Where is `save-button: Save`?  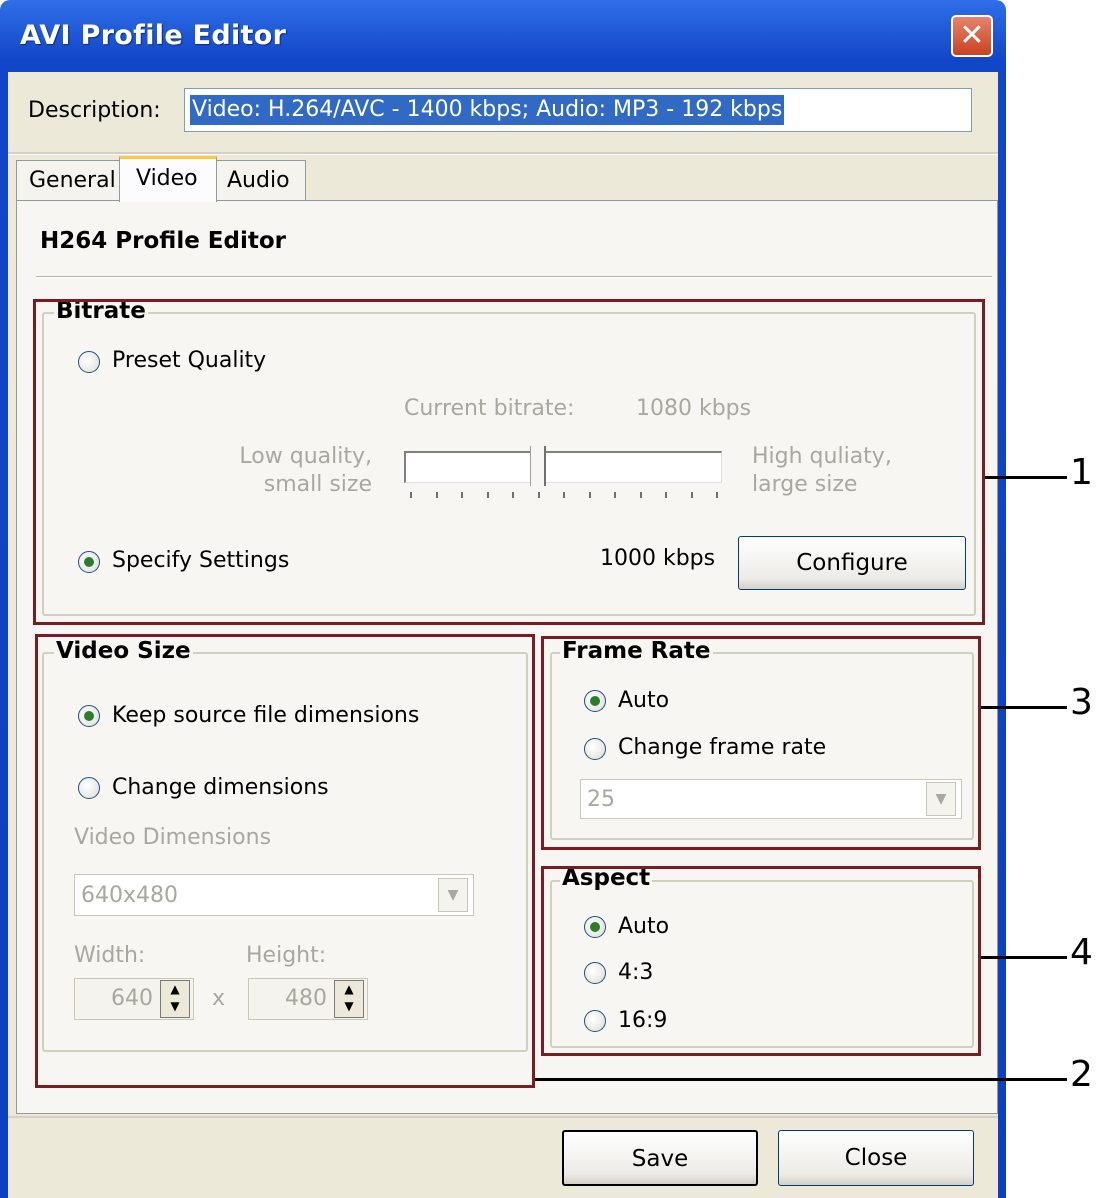 save-button: Save is located at coordinates (660, 1158).